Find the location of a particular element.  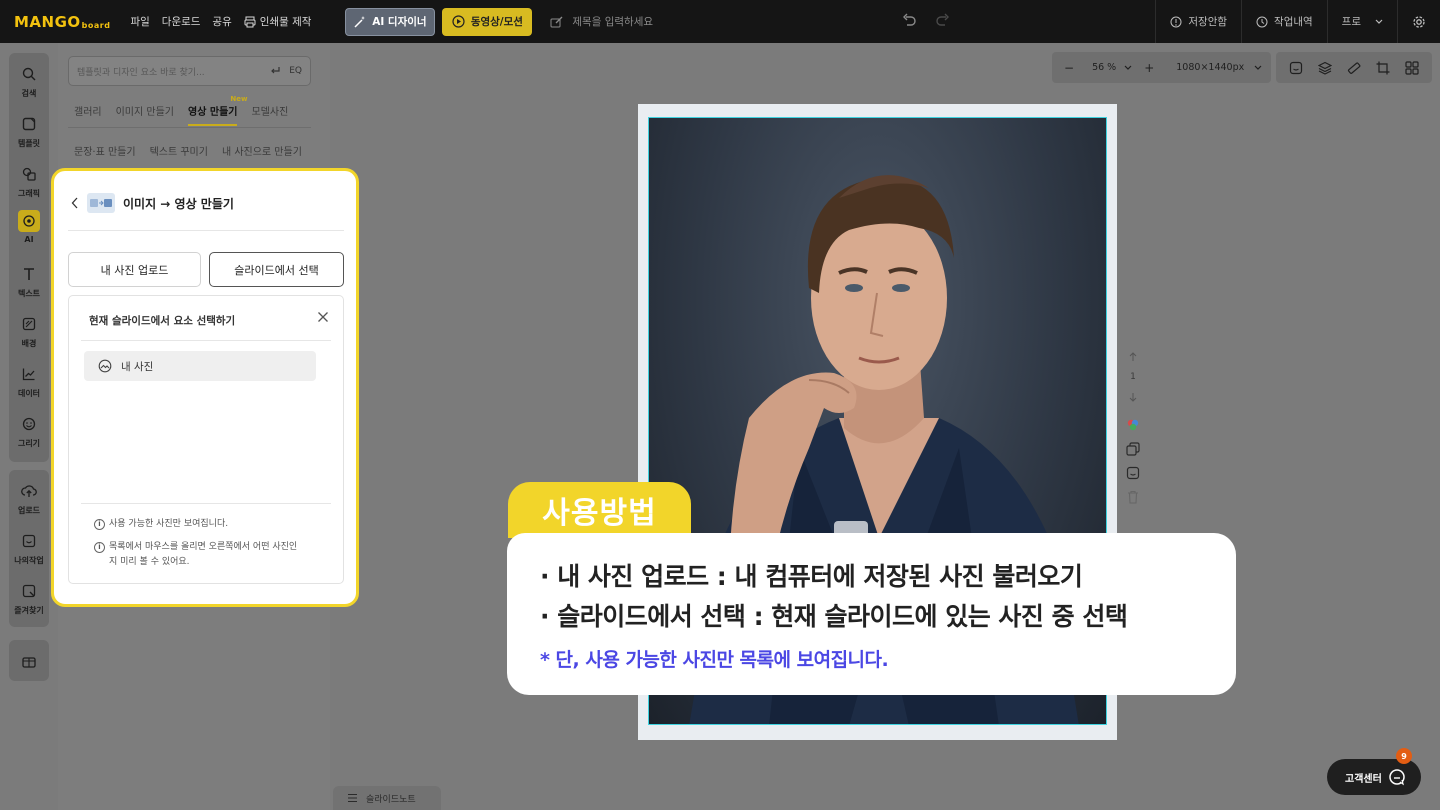

main-menu: 파일 다운로드 공유 인쇄물 제작 is located at coordinates (232, 21).